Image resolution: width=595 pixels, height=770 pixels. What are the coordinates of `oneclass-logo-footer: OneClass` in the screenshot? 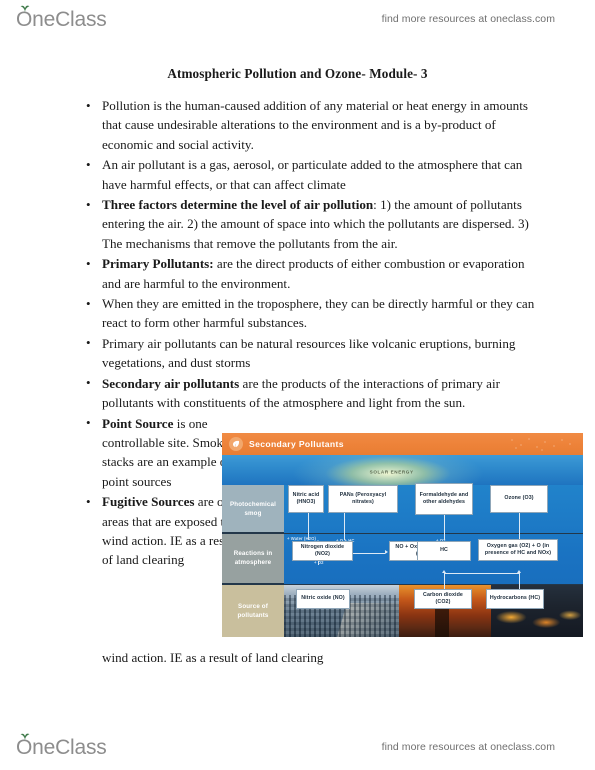 It's located at (61, 746).